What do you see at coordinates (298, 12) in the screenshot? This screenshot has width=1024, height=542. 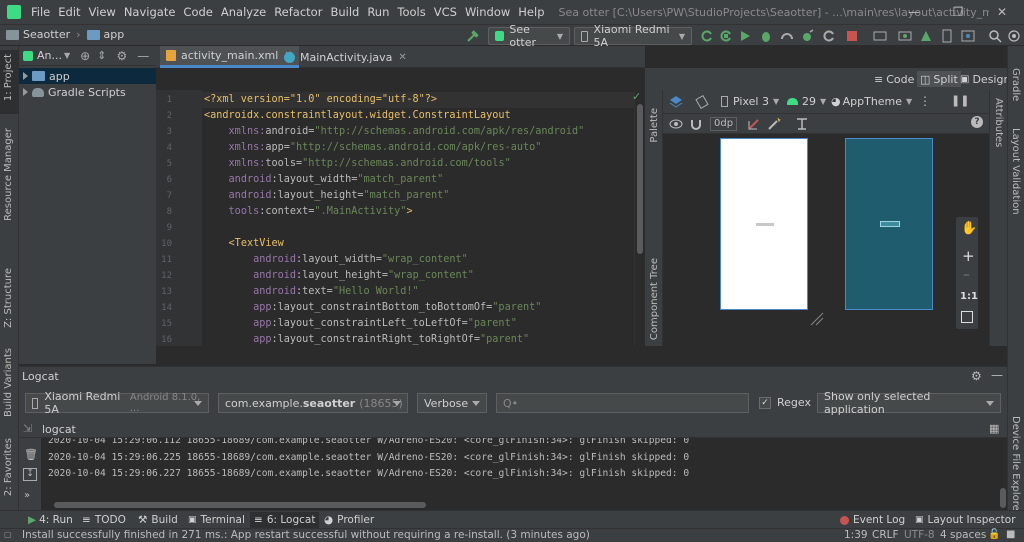 I see `menu-refactor: Refactor` at bounding box center [298, 12].